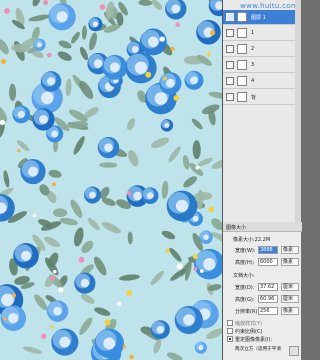 This screenshot has width=320, height=360. Describe the element at coordinates (230, 331) in the screenshot. I see `constrain-proportions-checkbox` at that location.